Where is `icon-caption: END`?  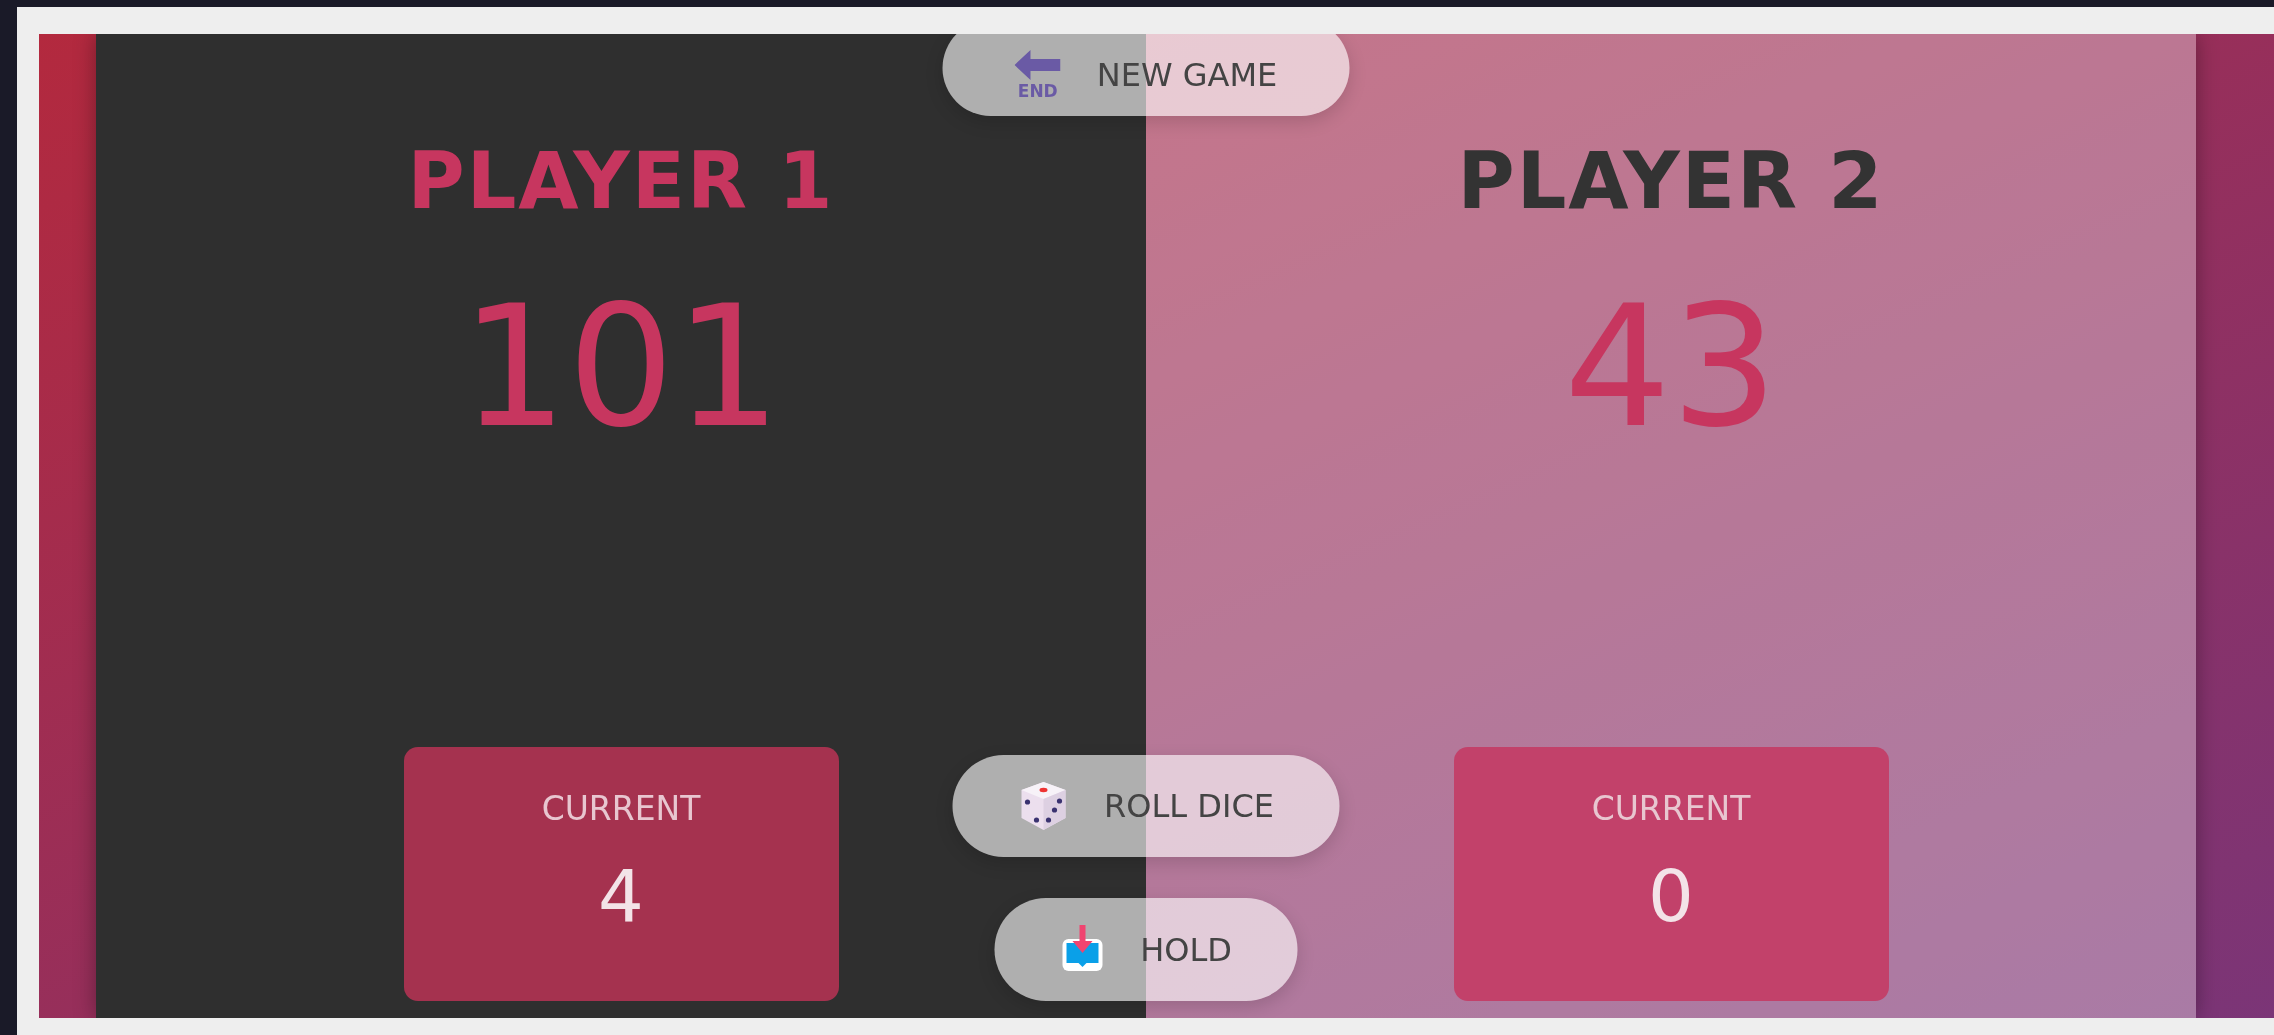 icon-caption: END is located at coordinates (1037, 90).